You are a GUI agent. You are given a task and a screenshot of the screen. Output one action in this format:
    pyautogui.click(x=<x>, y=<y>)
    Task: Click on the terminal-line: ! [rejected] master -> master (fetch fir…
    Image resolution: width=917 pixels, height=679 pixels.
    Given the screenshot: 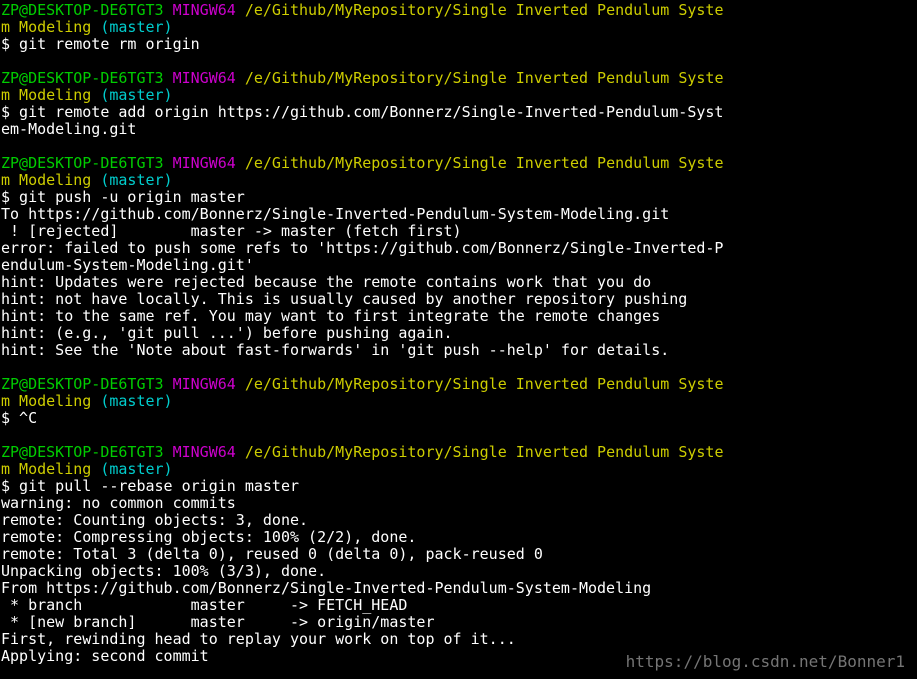 What is the action you would take?
    pyautogui.click(x=458, y=231)
    